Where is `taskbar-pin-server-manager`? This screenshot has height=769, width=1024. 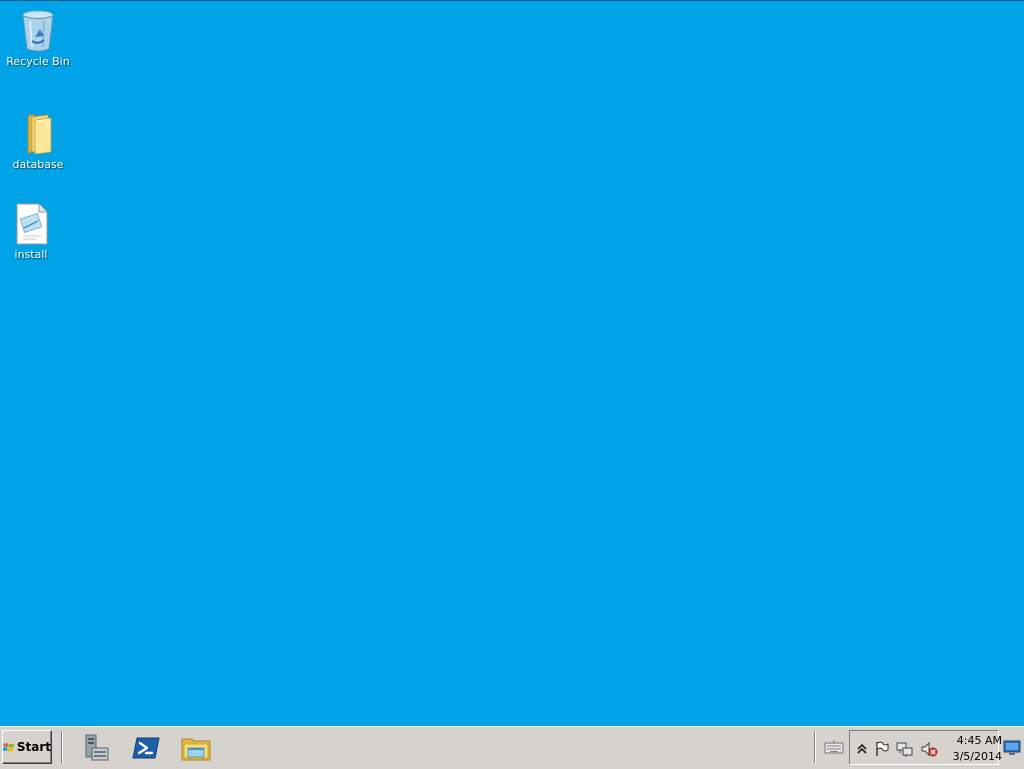
taskbar-pin-server-manager is located at coordinates (96, 748).